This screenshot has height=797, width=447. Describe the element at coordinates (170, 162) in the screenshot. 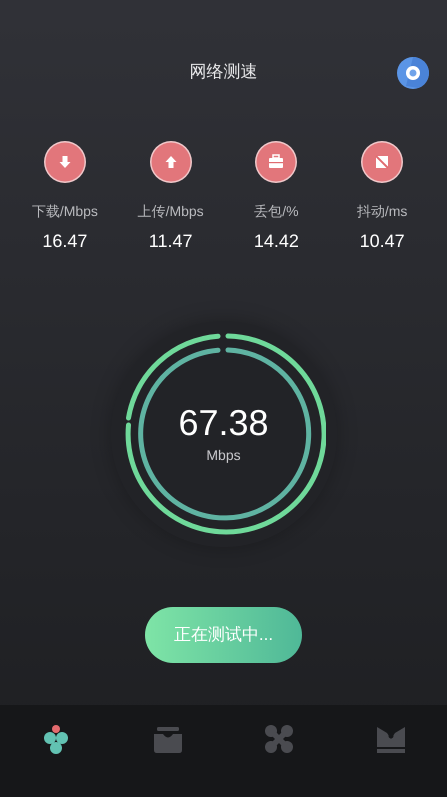

I see `upload-icon` at that location.